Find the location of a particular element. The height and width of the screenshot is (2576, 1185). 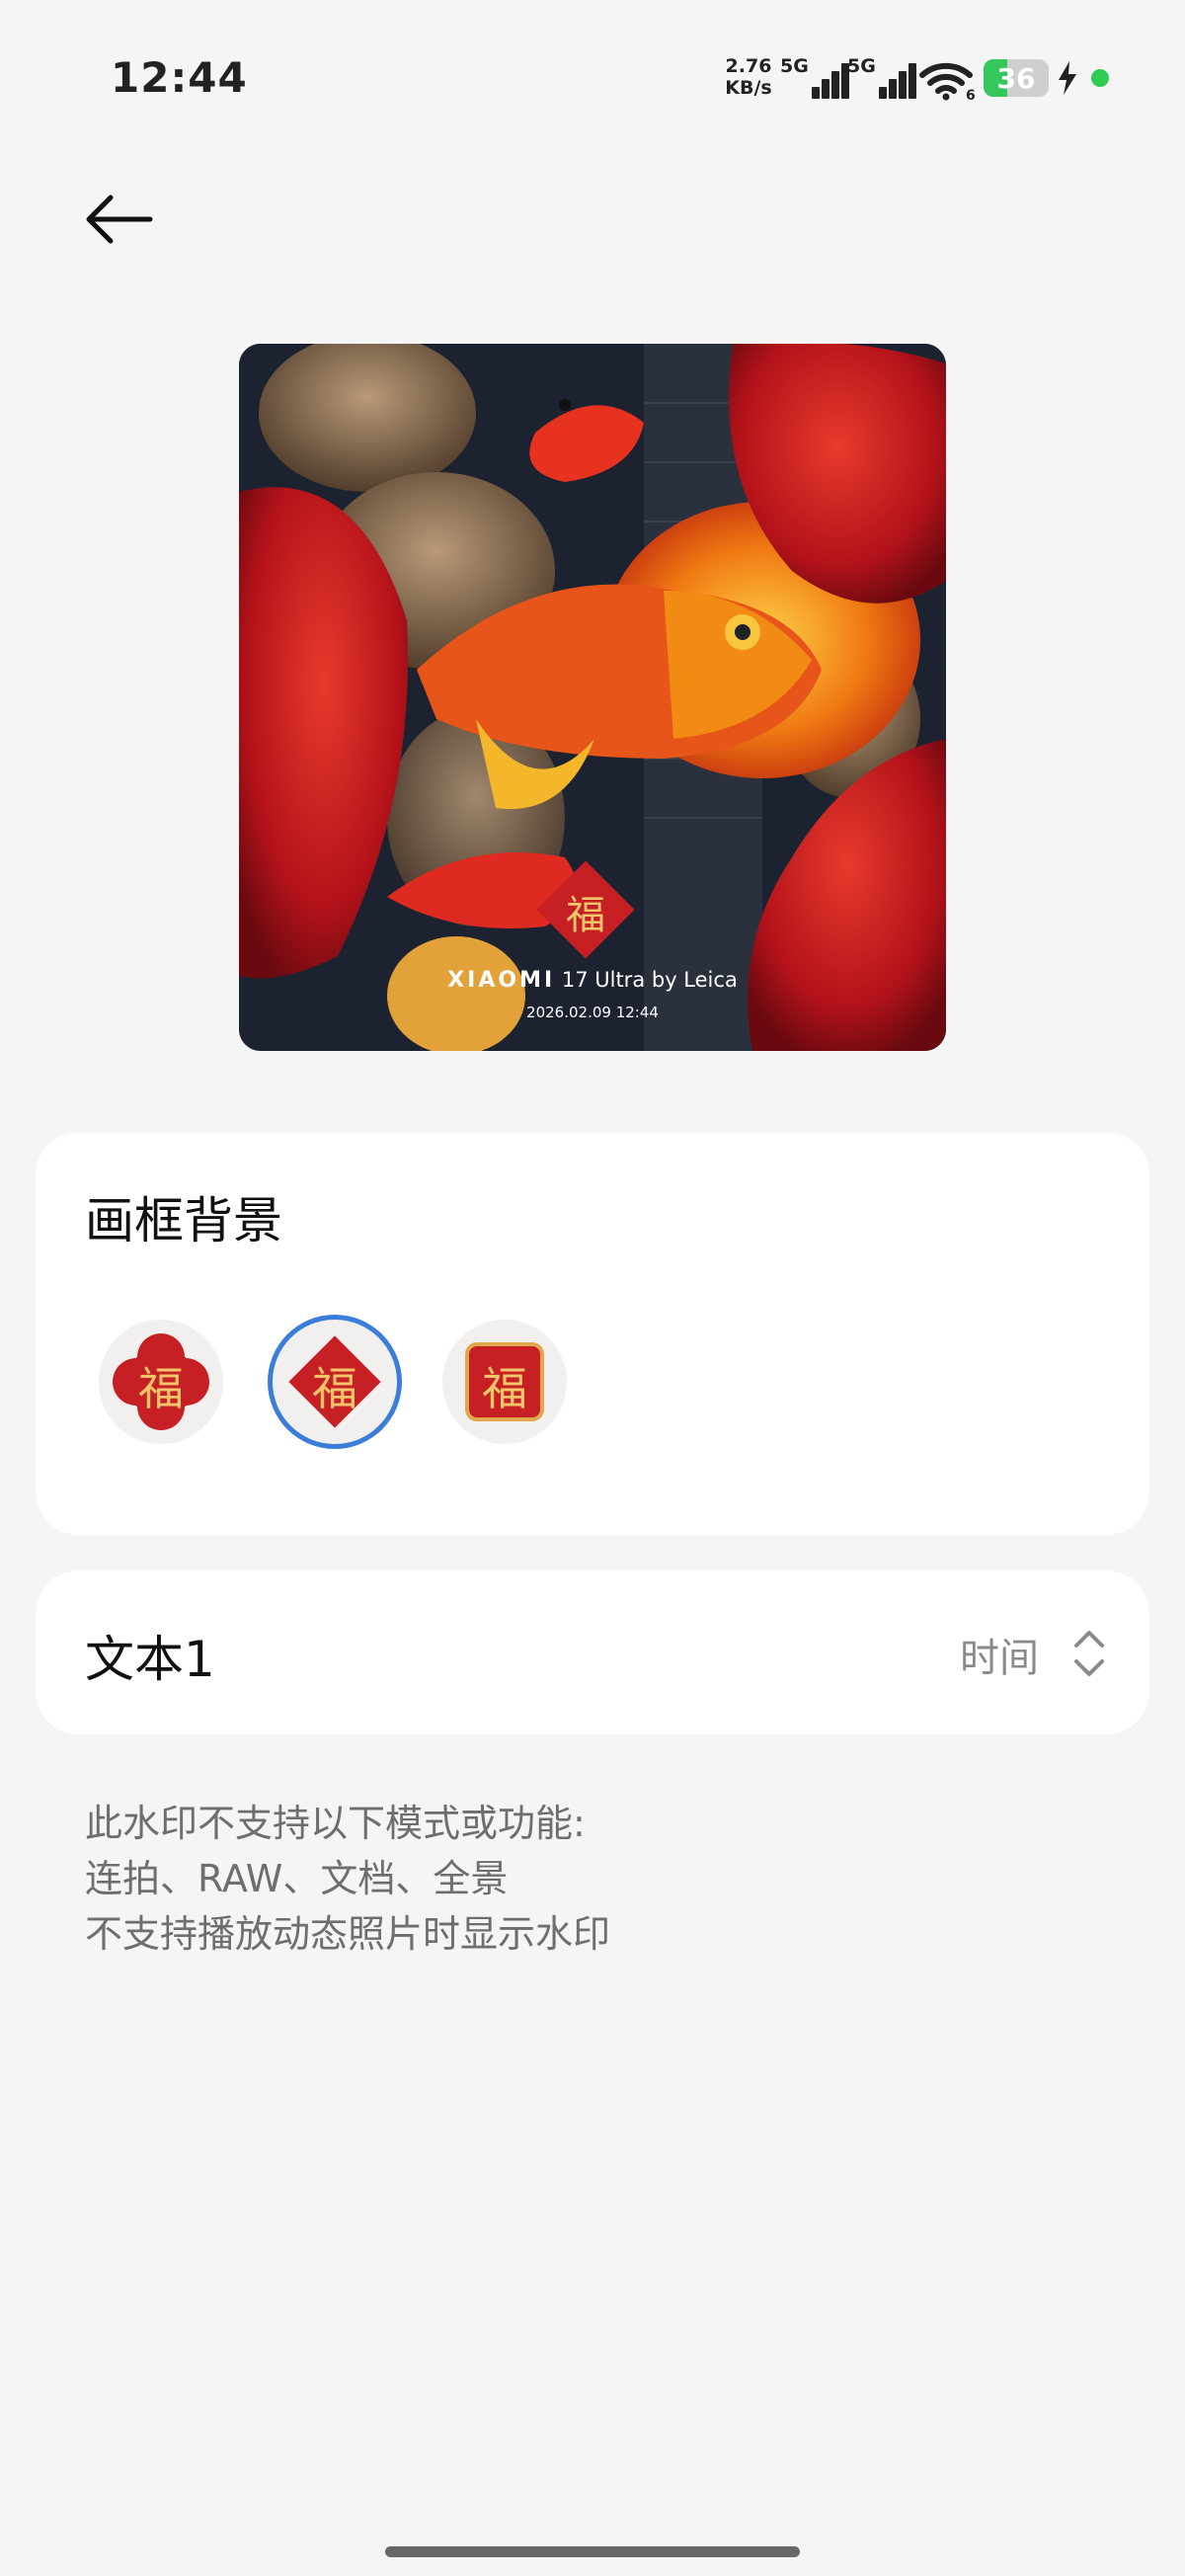

network-speed: 2.76 KB/s is located at coordinates (749, 77).